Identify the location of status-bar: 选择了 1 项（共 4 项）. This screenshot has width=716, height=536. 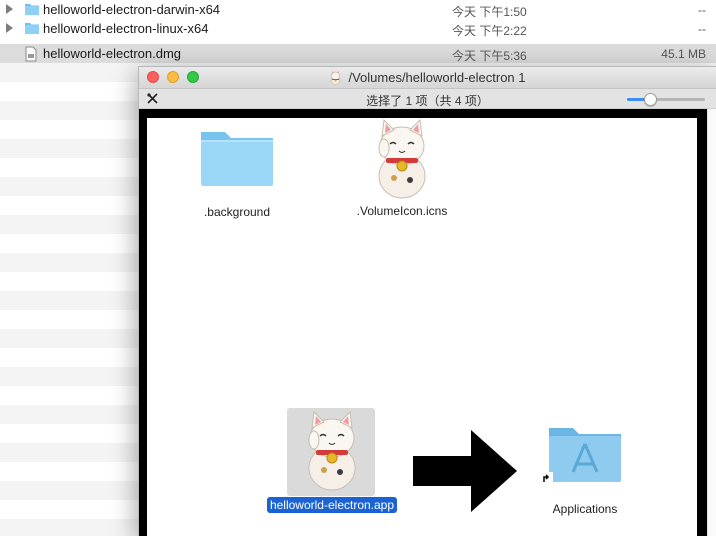
(427, 99).